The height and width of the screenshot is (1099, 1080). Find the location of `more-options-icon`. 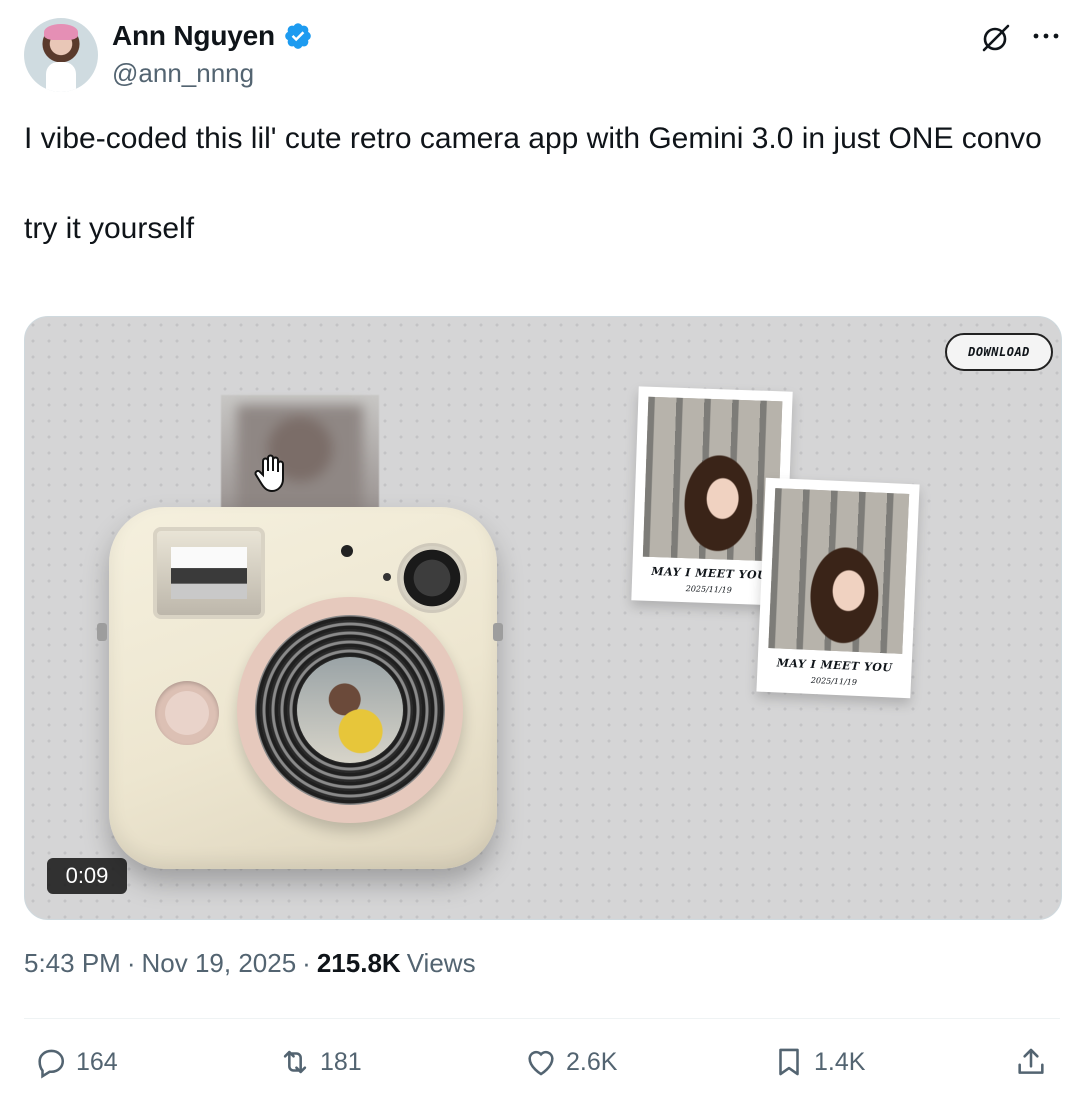

more-options-icon is located at coordinates (1046, 36).